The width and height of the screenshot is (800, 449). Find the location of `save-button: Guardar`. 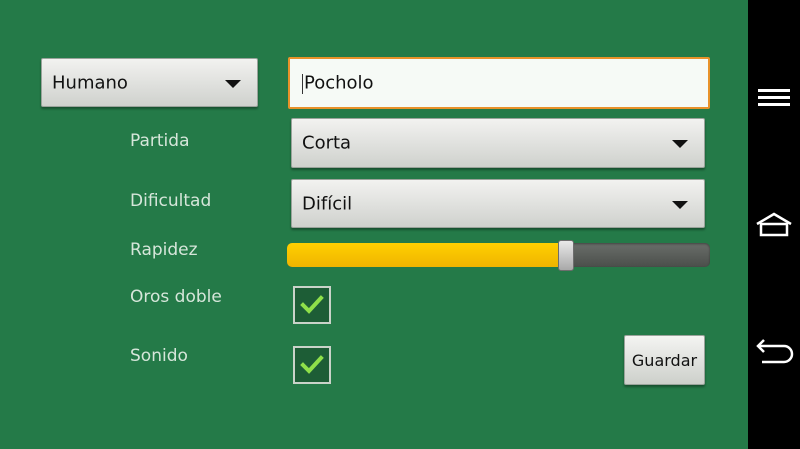

save-button: Guardar is located at coordinates (664, 360).